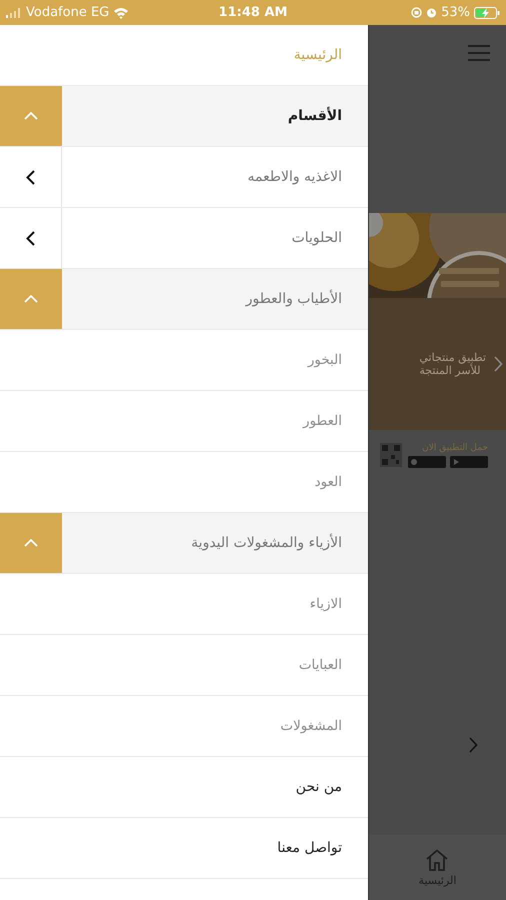  What do you see at coordinates (121, 12) in the screenshot?
I see `wifi-icon` at bounding box center [121, 12].